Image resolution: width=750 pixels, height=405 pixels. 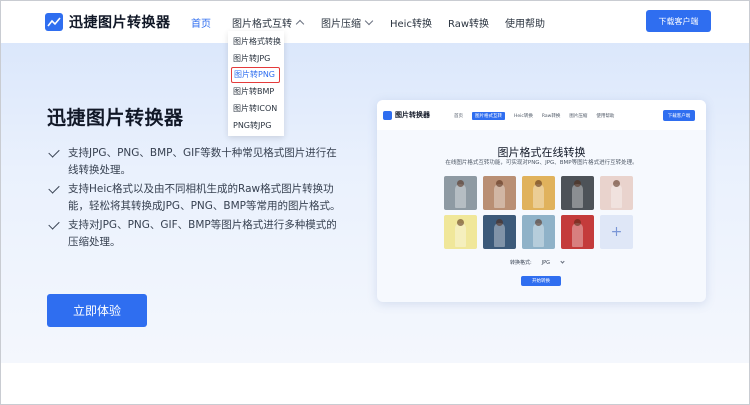 What do you see at coordinates (255, 75) in the screenshot?
I see `dropdown-item-to-png: 图片转PNG` at bounding box center [255, 75].